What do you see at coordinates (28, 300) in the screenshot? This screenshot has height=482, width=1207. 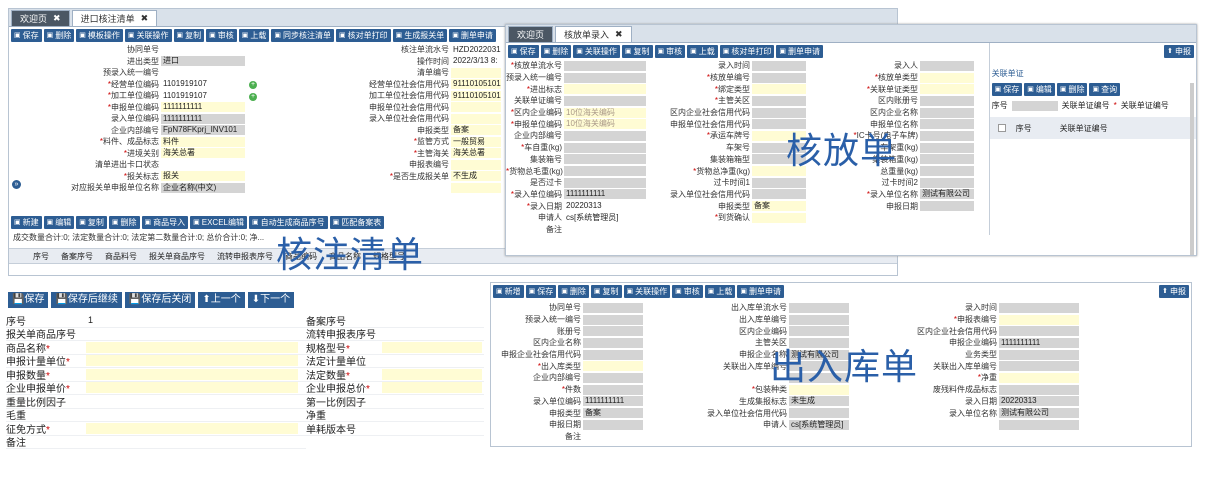 I see `form-button-0: 💾保存` at bounding box center [28, 300].